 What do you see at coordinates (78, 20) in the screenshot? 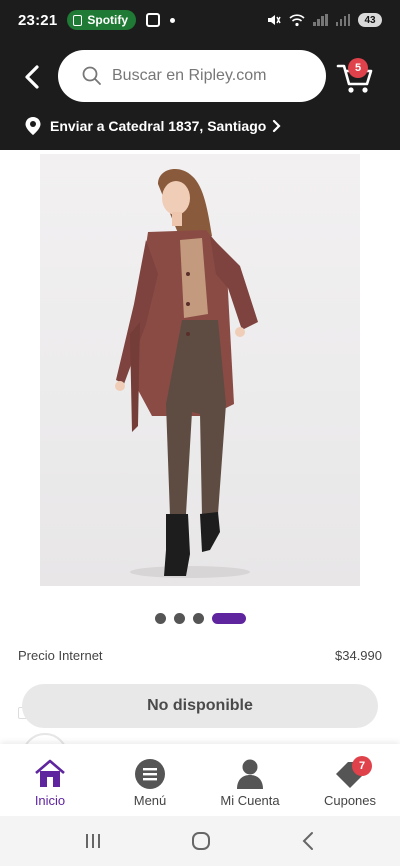
I see `lock-icon` at bounding box center [78, 20].